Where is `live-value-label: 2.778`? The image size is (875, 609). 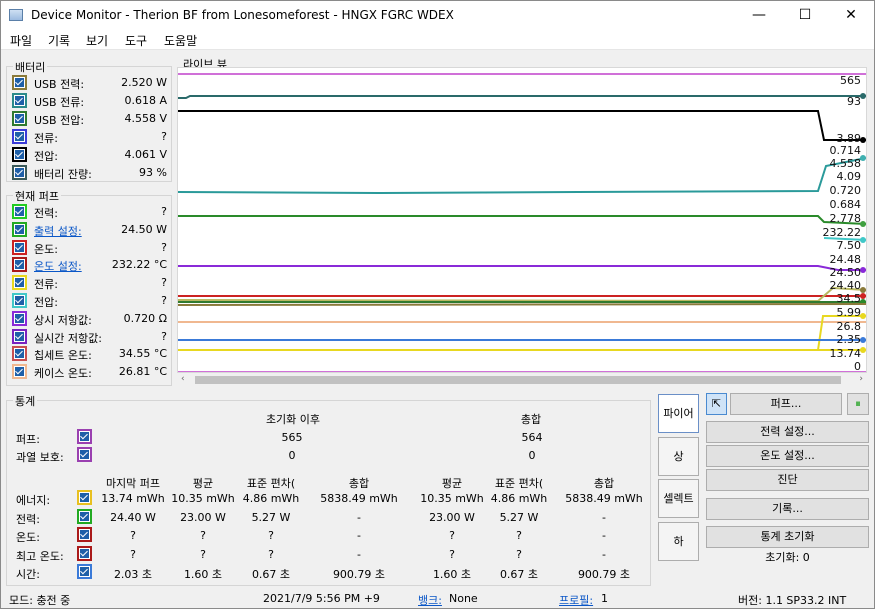
live-value-label: 2.778 is located at coordinates (846, 218).